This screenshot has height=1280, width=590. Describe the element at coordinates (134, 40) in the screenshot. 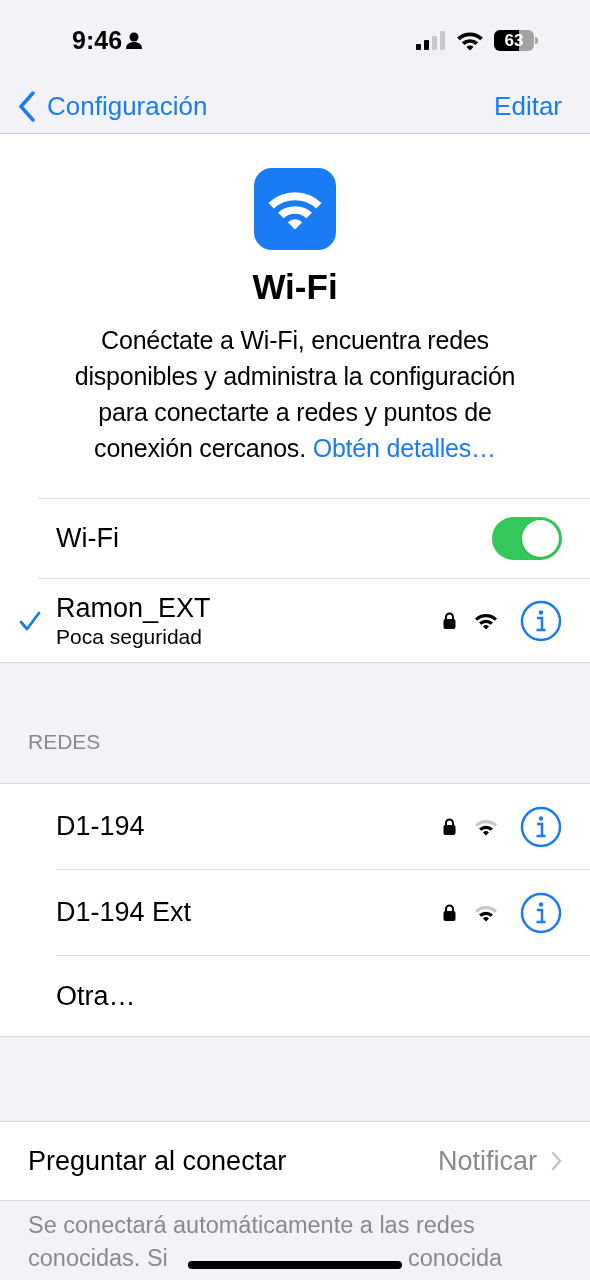

I see `person-icon` at that location.